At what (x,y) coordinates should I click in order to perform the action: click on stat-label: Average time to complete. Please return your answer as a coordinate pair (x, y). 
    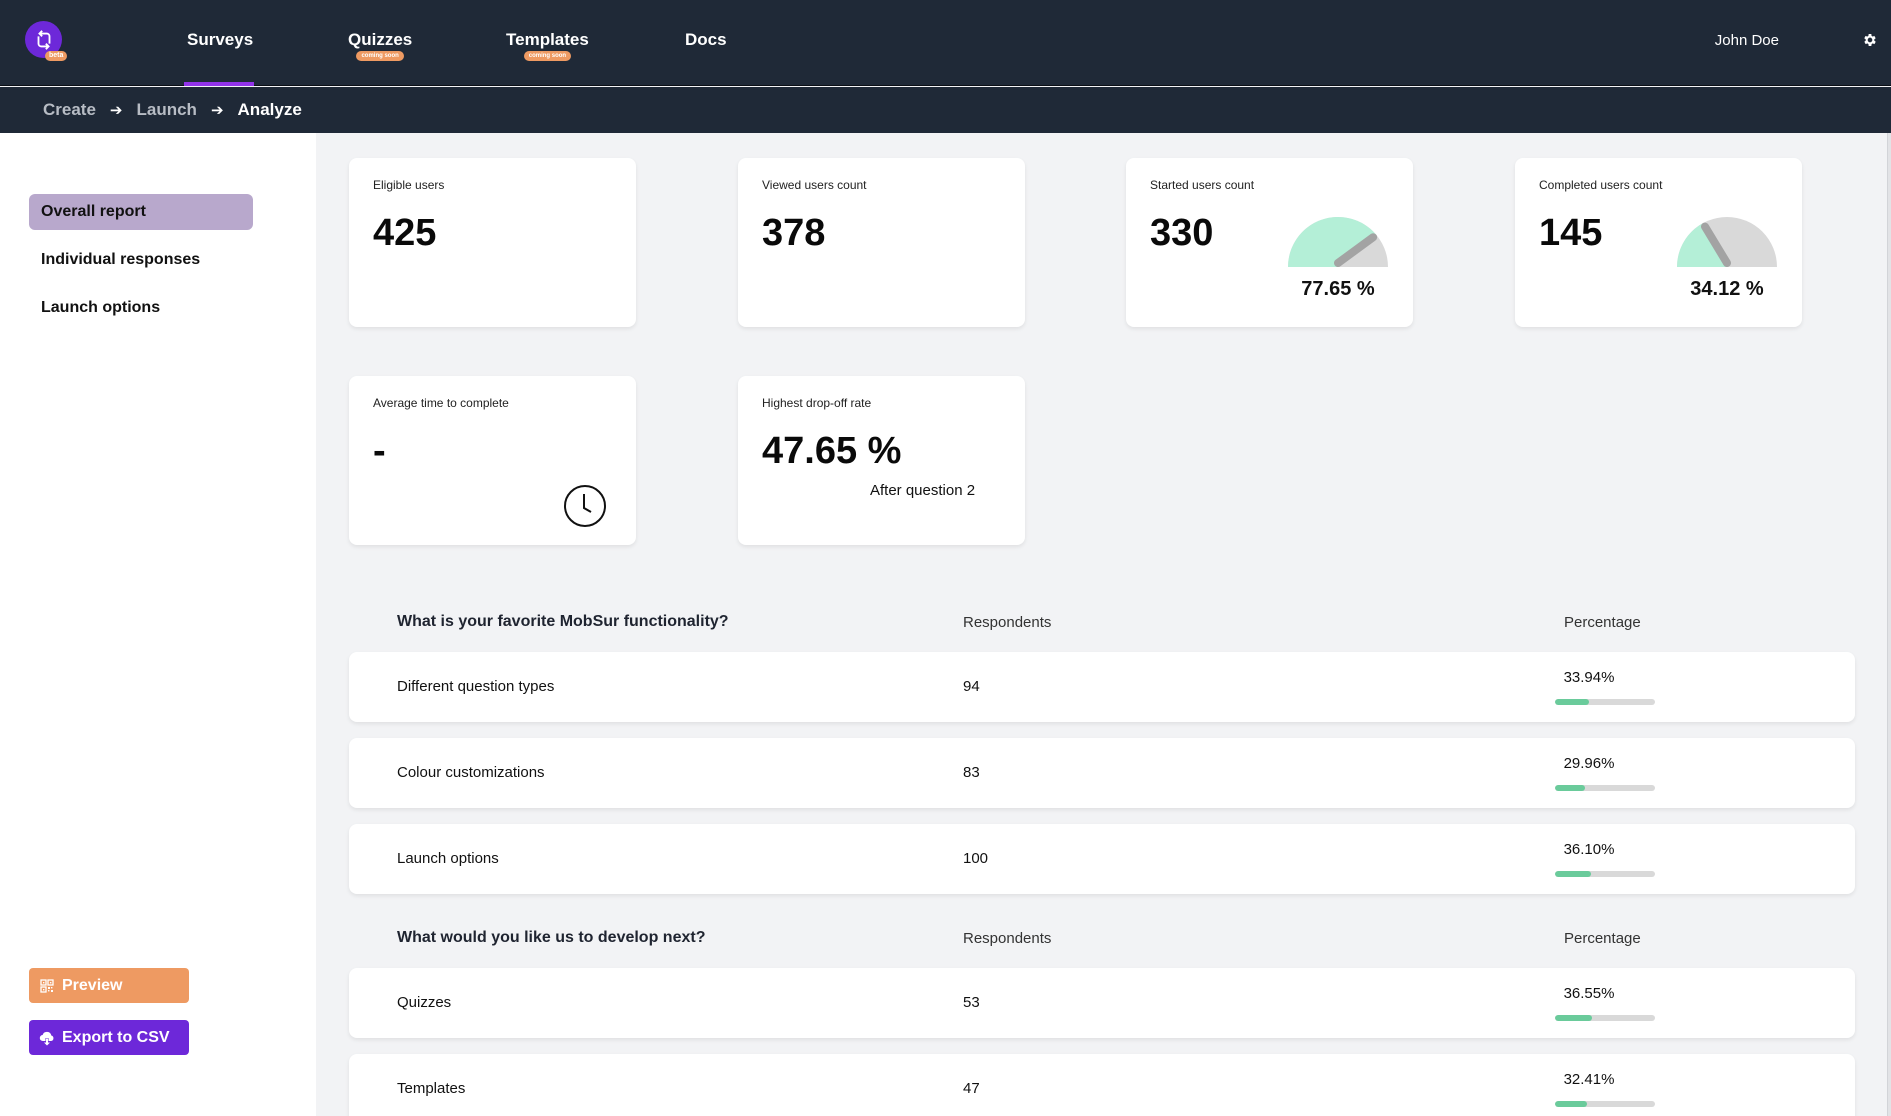
    Looking at the image, I should click on (441, 403).